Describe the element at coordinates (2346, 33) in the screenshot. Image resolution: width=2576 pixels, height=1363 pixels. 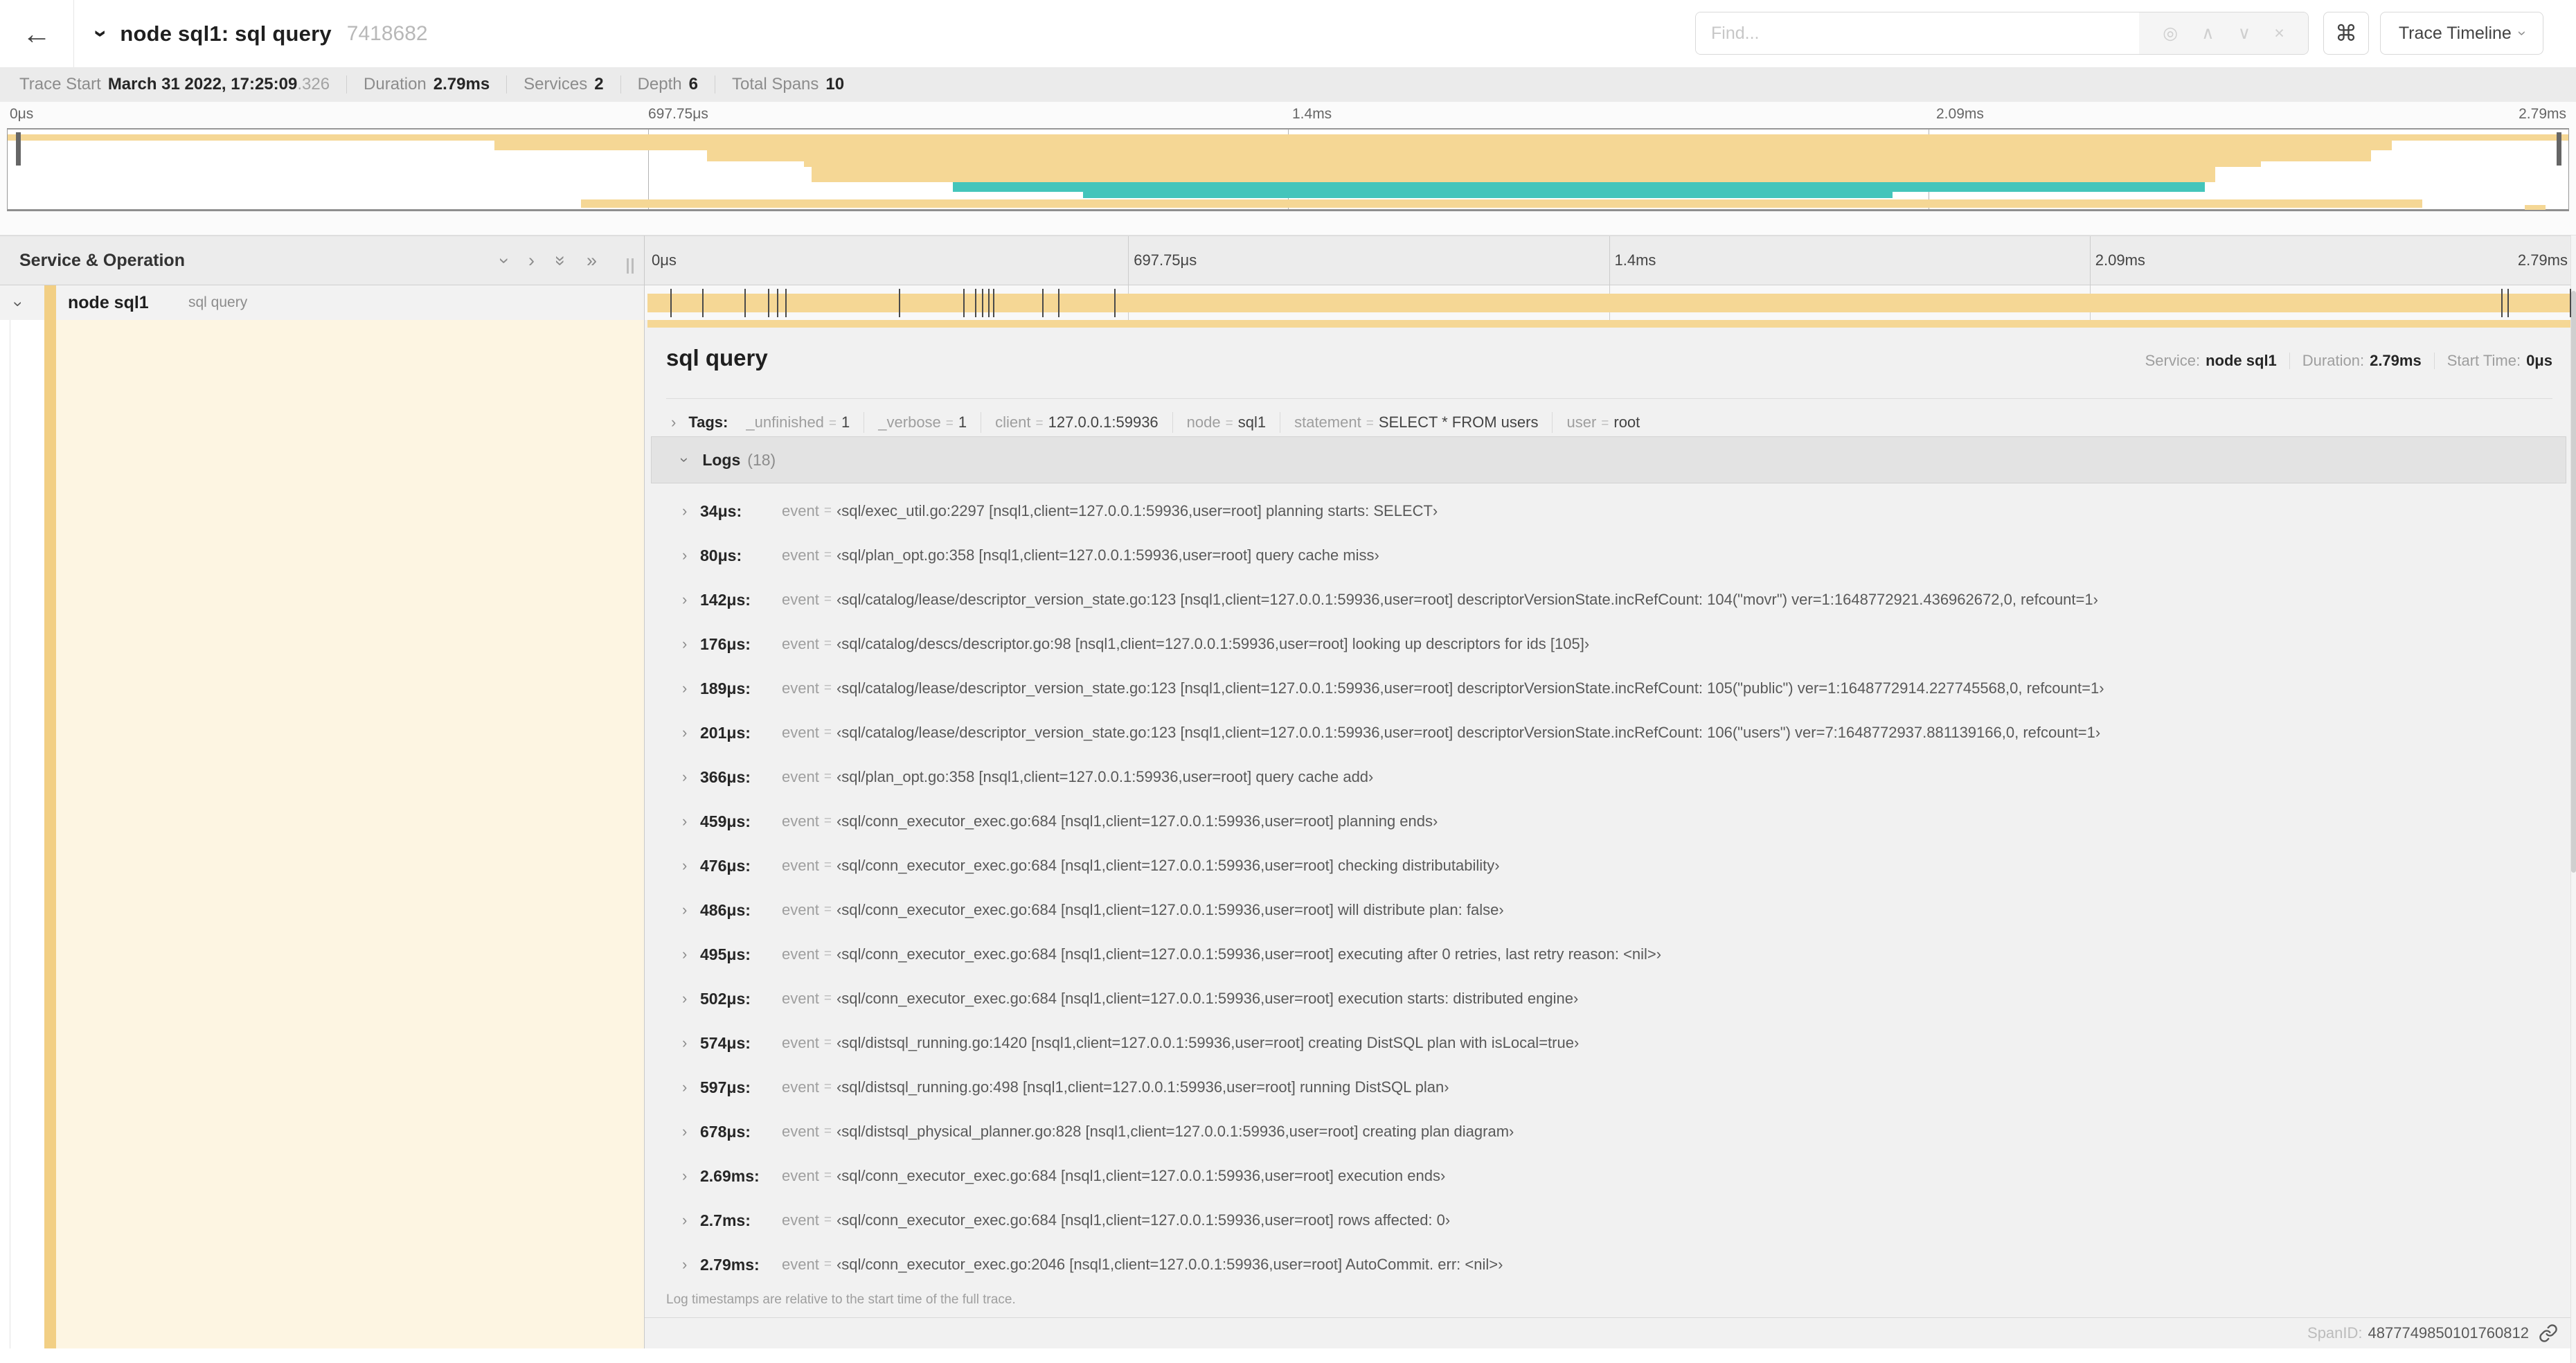
I see `keyboard-shortcuts-button: ⌘` at that location.